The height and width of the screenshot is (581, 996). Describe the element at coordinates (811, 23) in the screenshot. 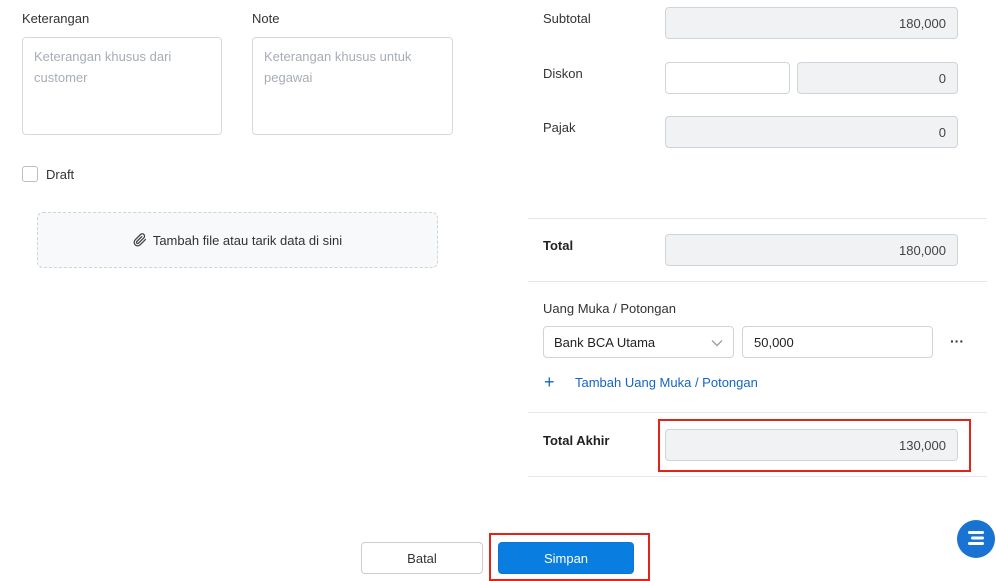

I see `subtotal-field` at that location.